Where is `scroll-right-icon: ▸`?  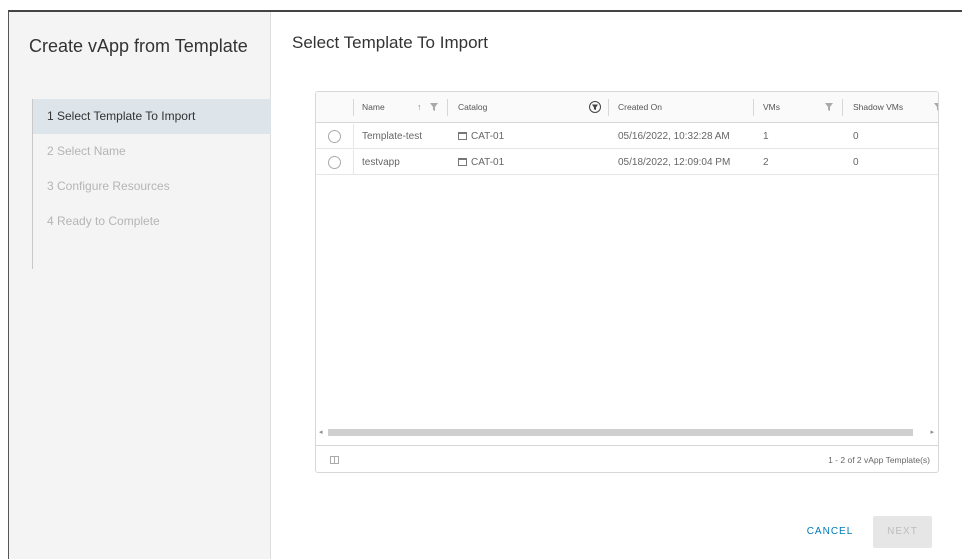
scroll-right-icon: ▸ is located at coordinates (932, 432).